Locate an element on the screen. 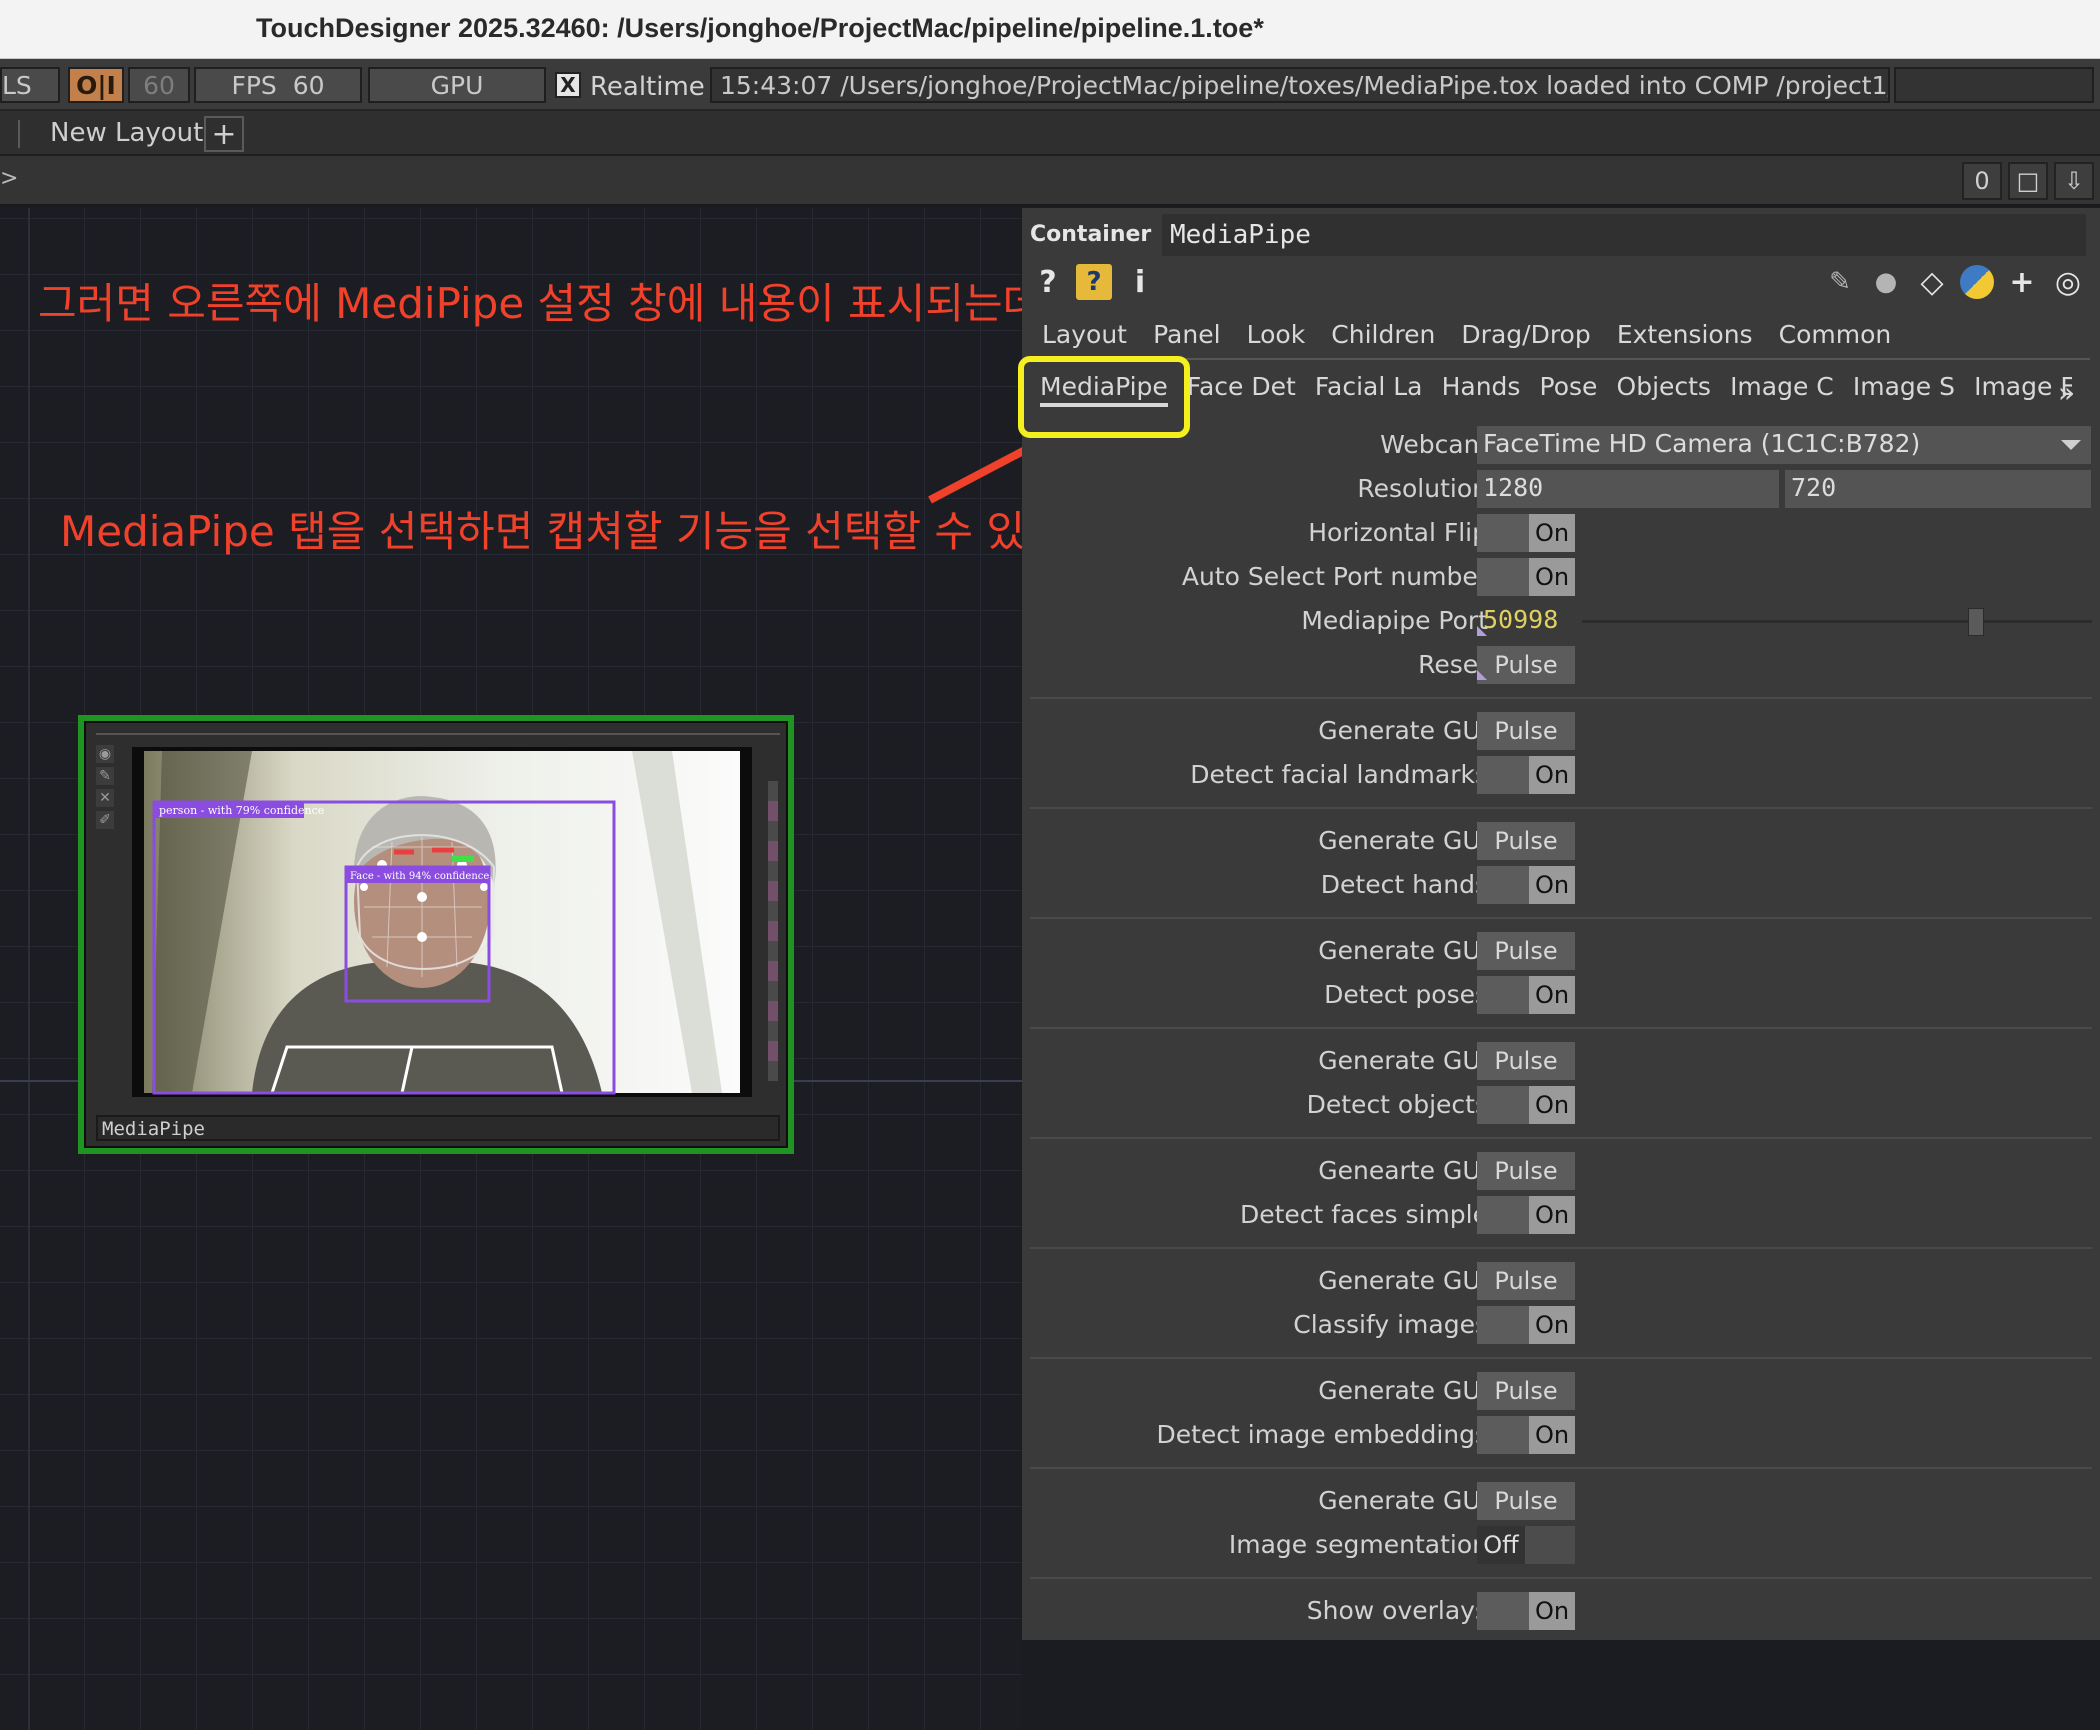 Image resolution: width=2100 pixels, height=1730 pixels. reset-pulse-button: Pulse is located at coordinates (1526, 665).